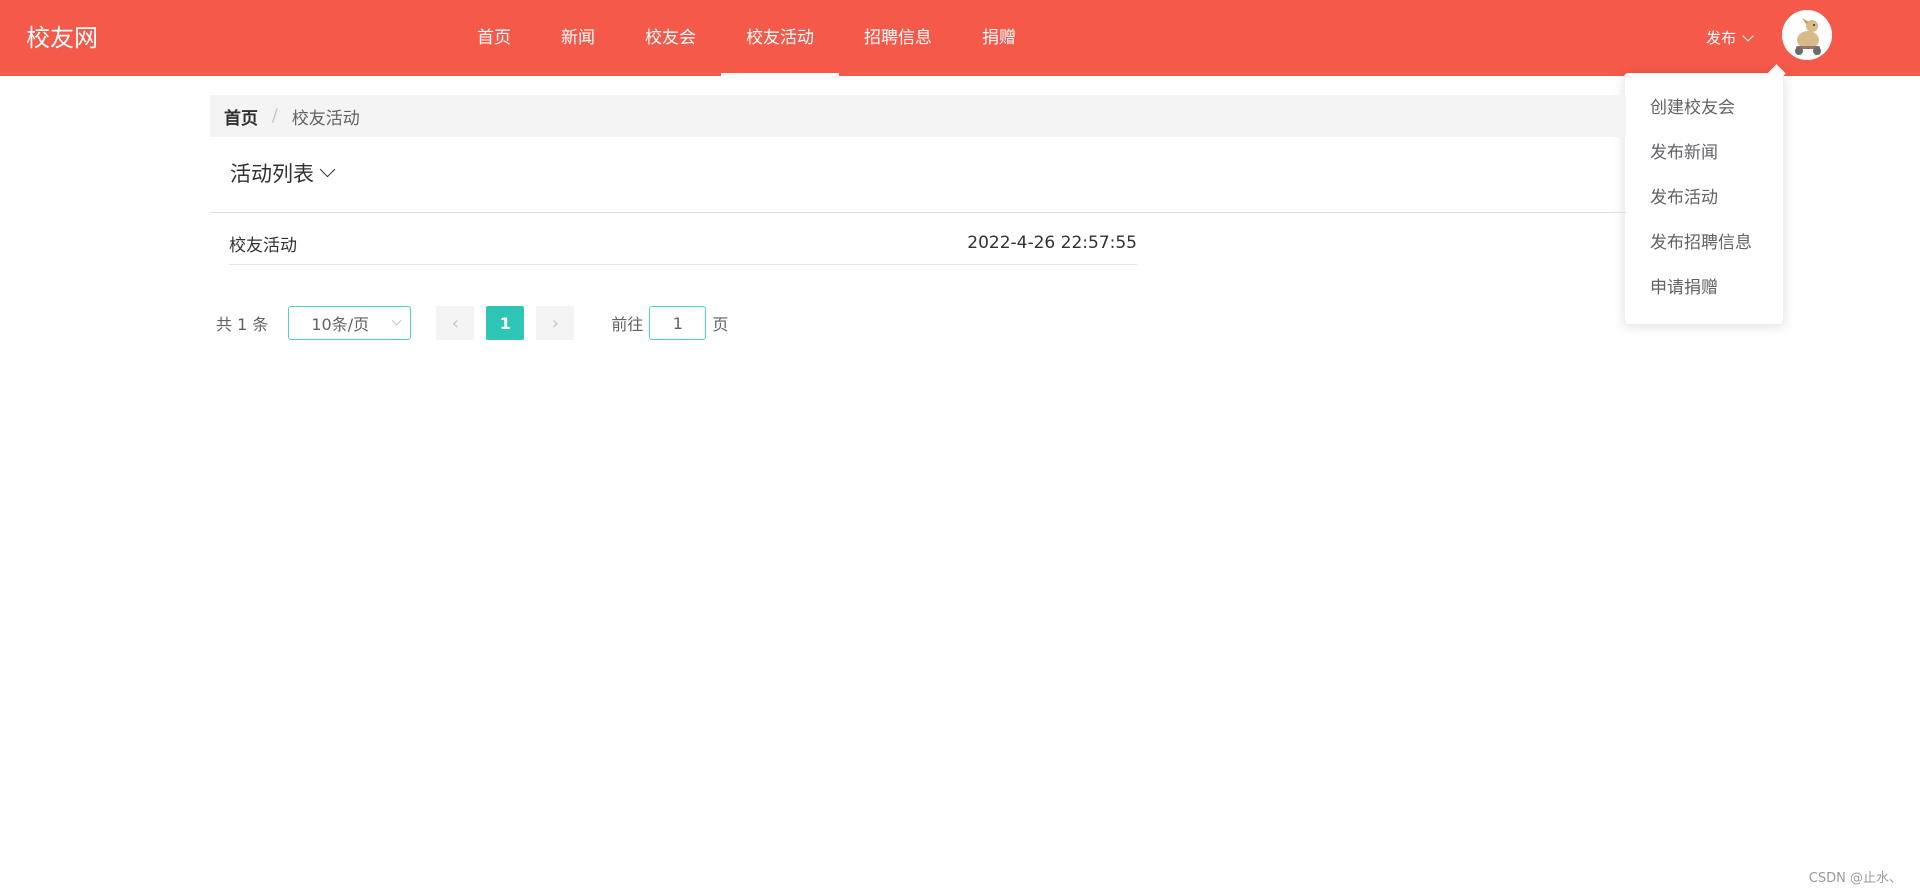 This screenshot has height=892, width=1920. I want to click on page-size-value: 10条/页, so click(340, 324).